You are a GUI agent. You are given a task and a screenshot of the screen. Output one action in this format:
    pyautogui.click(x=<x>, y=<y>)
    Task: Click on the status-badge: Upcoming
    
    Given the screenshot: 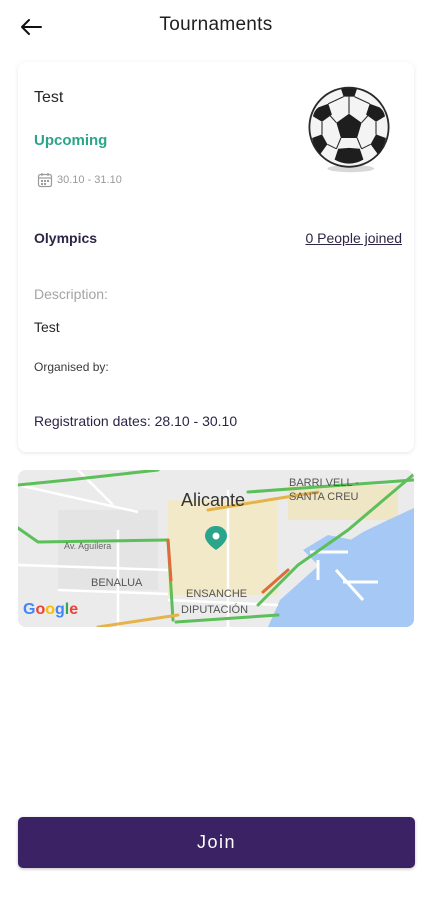 What is the action you would take?
    pyautogui.click(x=71, y=140)
    